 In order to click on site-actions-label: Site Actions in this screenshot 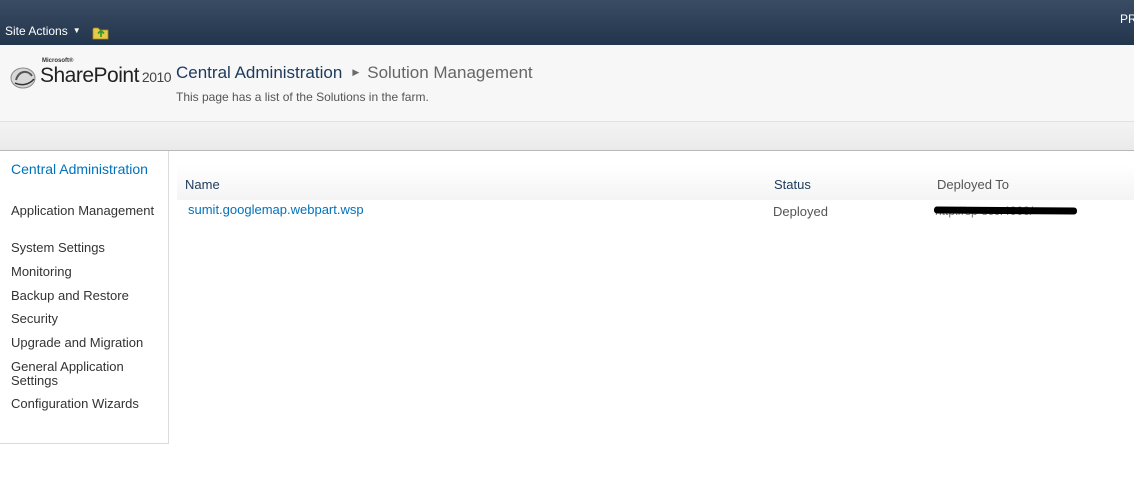, I will do `click(36, 31)`.